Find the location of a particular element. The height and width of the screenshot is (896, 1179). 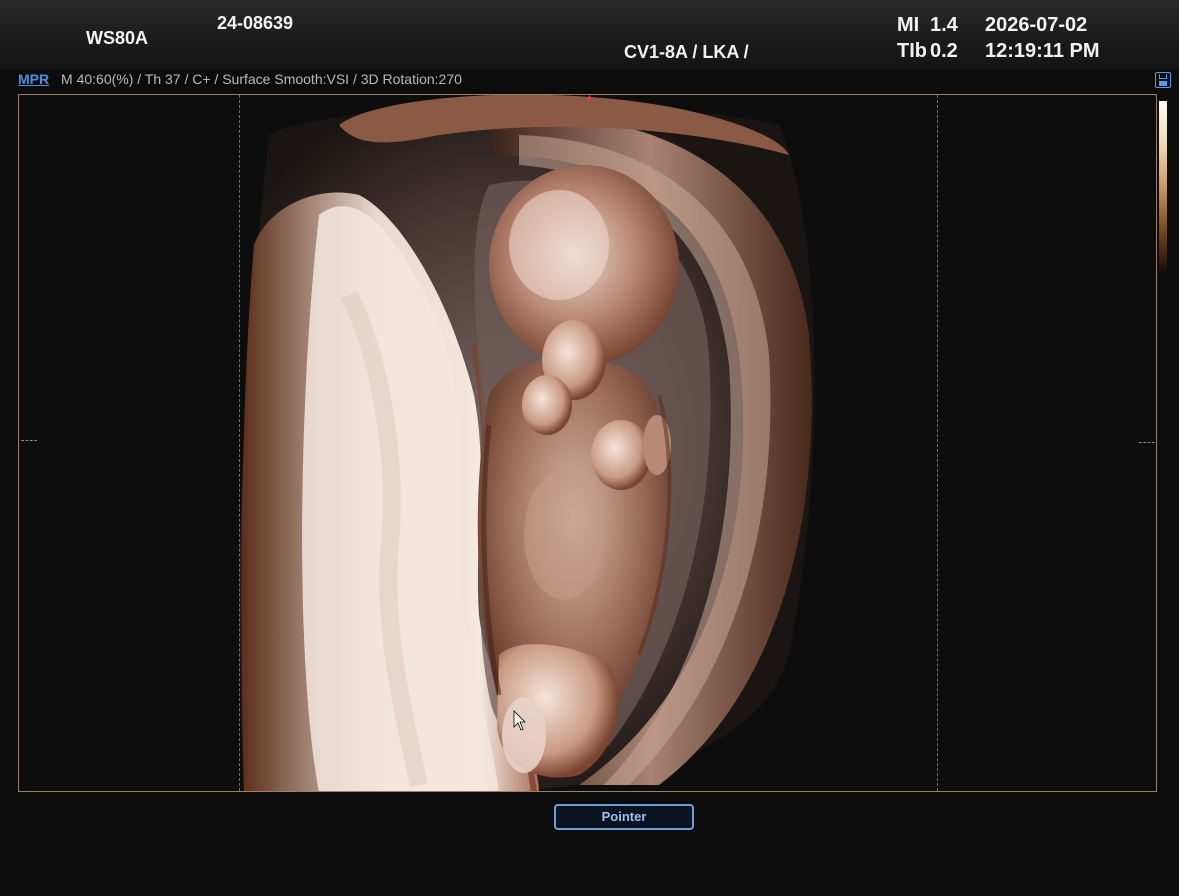

device-model: WS80A is located at coordinates (117, 38).